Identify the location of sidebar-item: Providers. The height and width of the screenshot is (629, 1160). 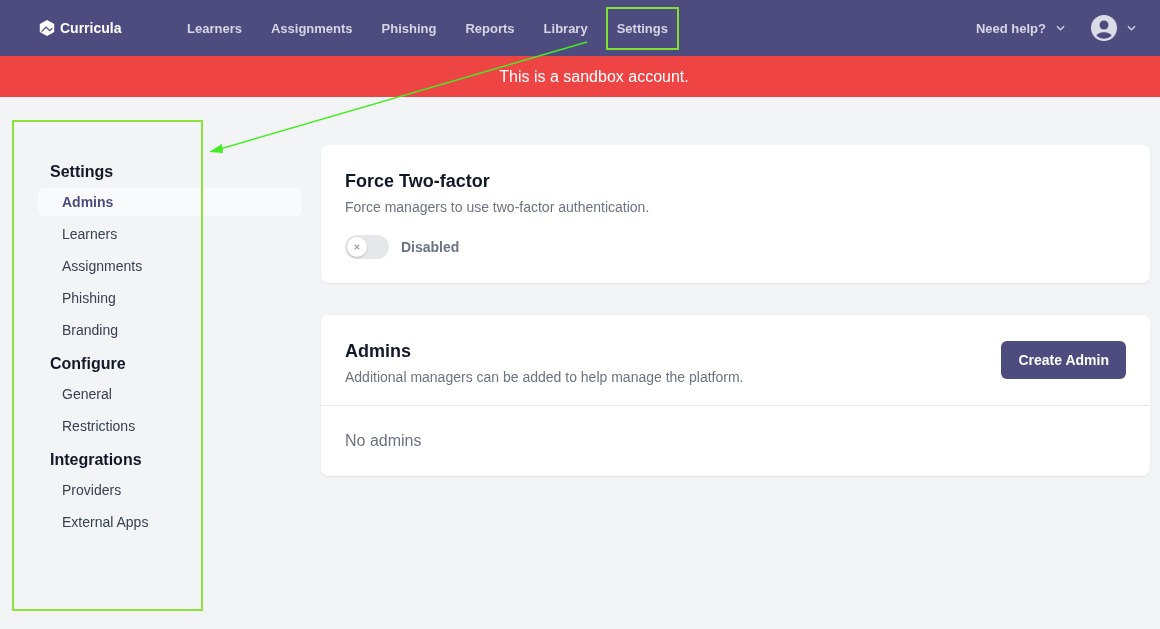
(170, 490).